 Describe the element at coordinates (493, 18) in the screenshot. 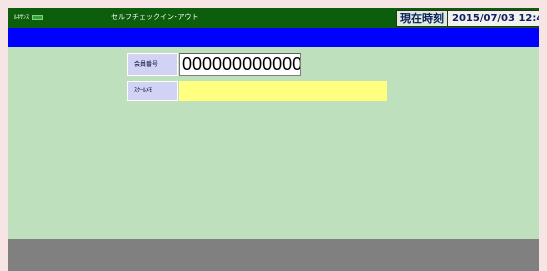

I see `current-time-value: 2015/07/03 12:47` at that location.